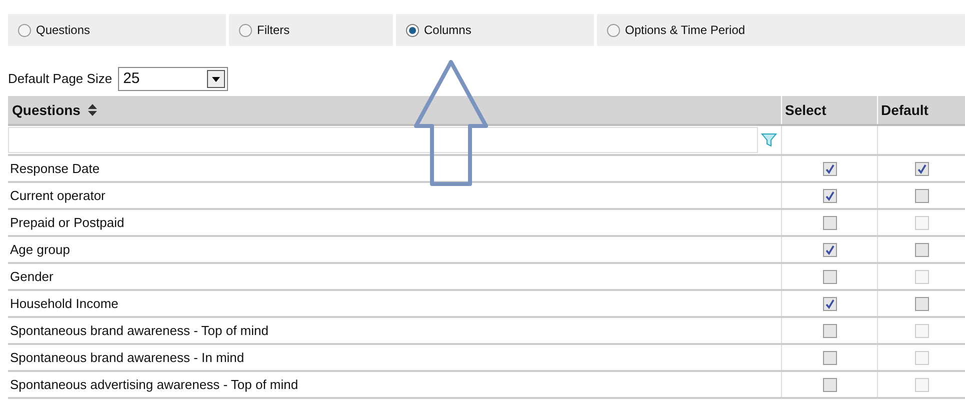 This screenshot has height=400, width=965. I want to click on sort-icon, so click(93, 110).